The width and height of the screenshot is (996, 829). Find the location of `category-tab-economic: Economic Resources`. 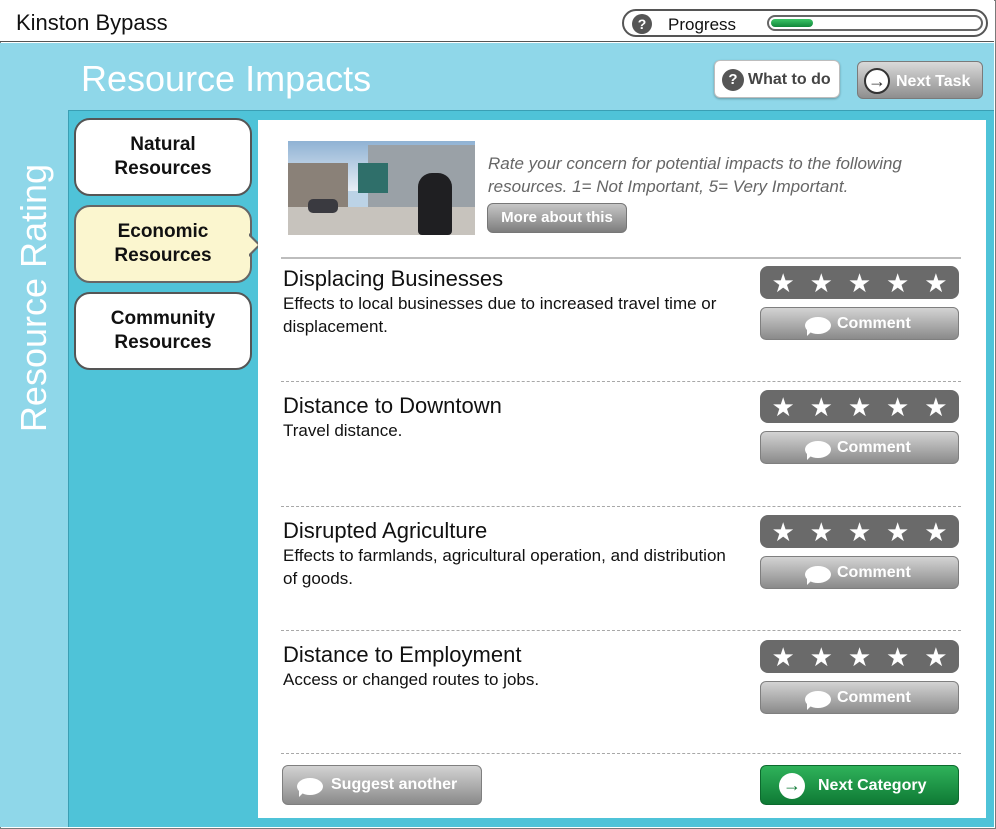

category-tab-economic: Economic Resources is located at coordinates (163, 244).